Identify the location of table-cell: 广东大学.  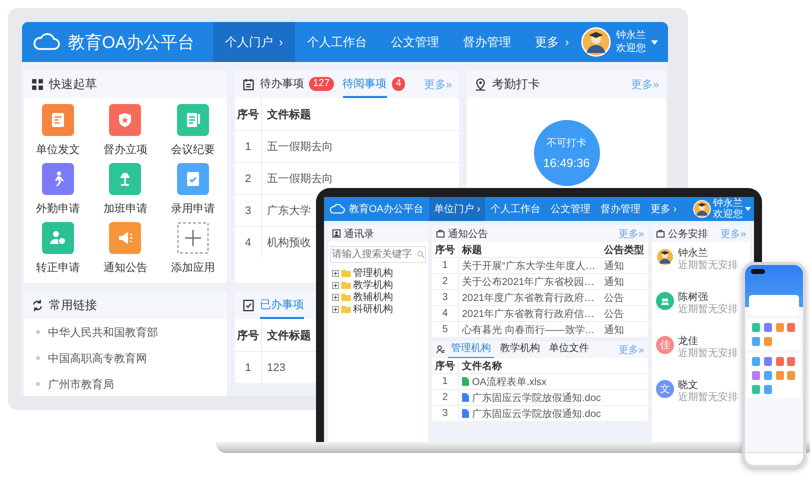
(289, 211).